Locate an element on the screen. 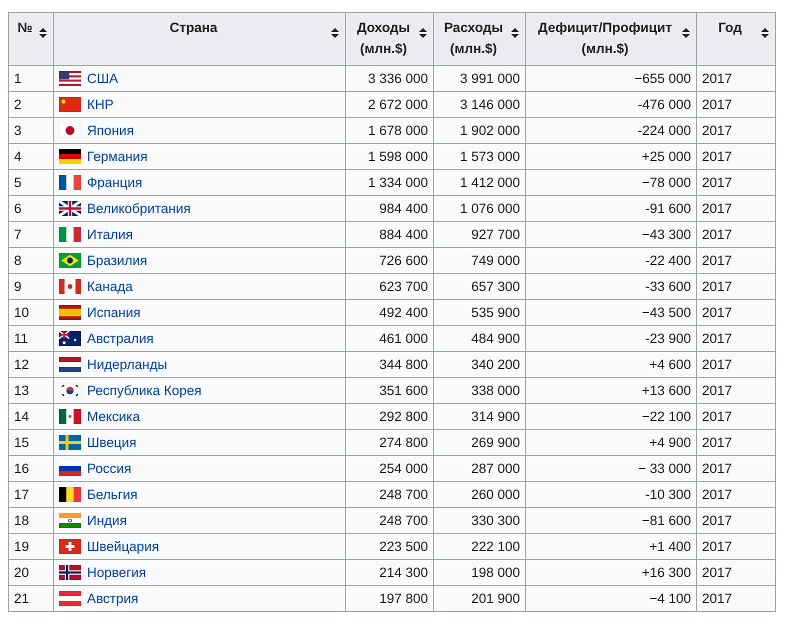 This screenshot has width=796, height=624. table-cell: +4 600 is located at coordinates (670, 364).